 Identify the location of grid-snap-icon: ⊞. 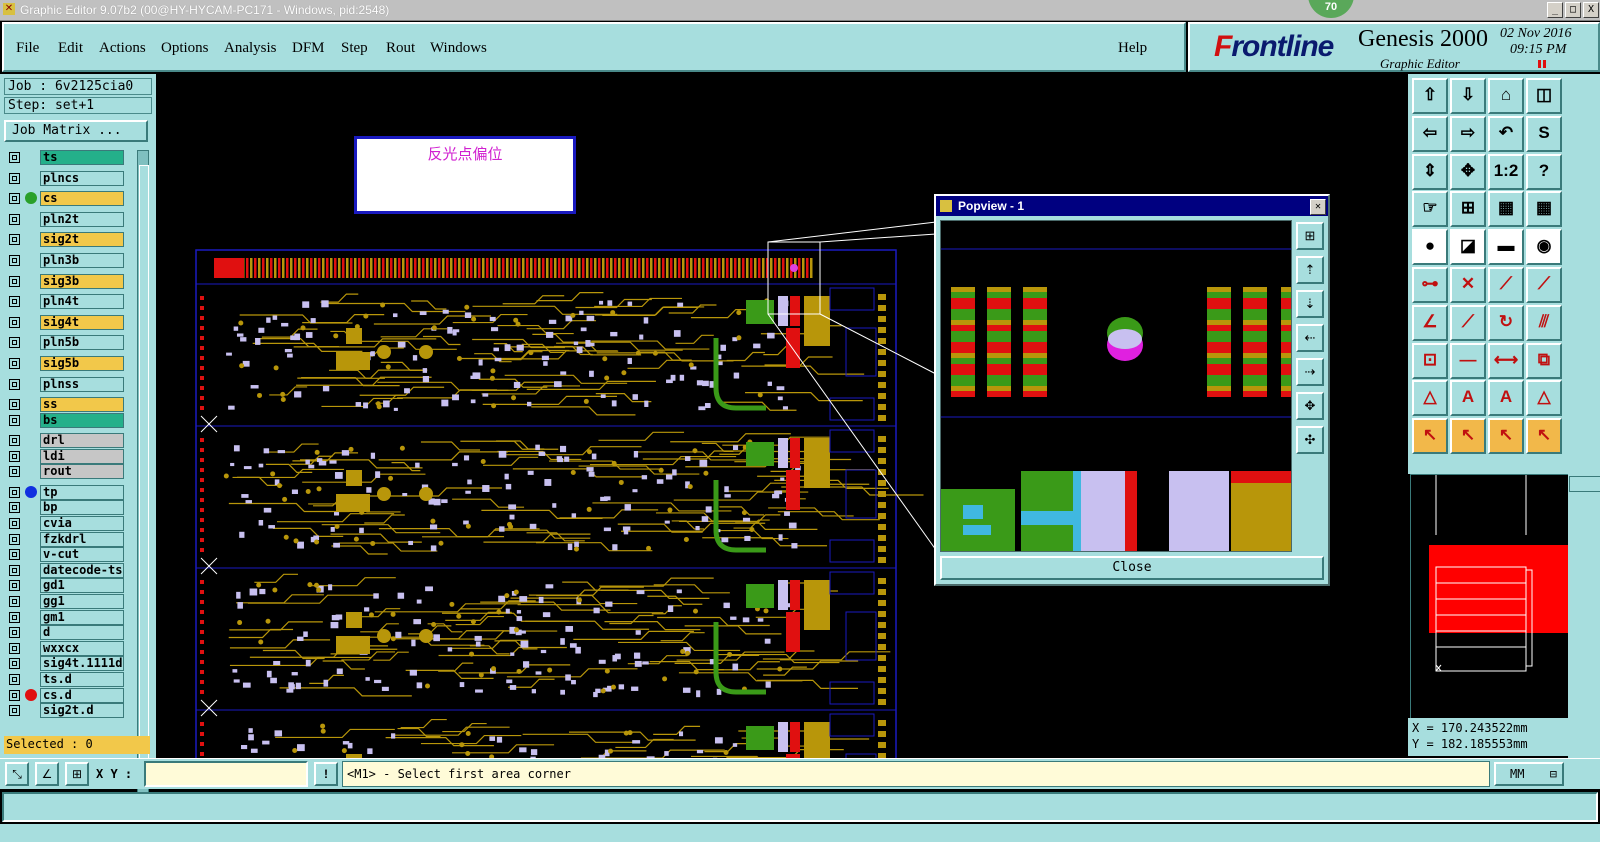
(77, 774).